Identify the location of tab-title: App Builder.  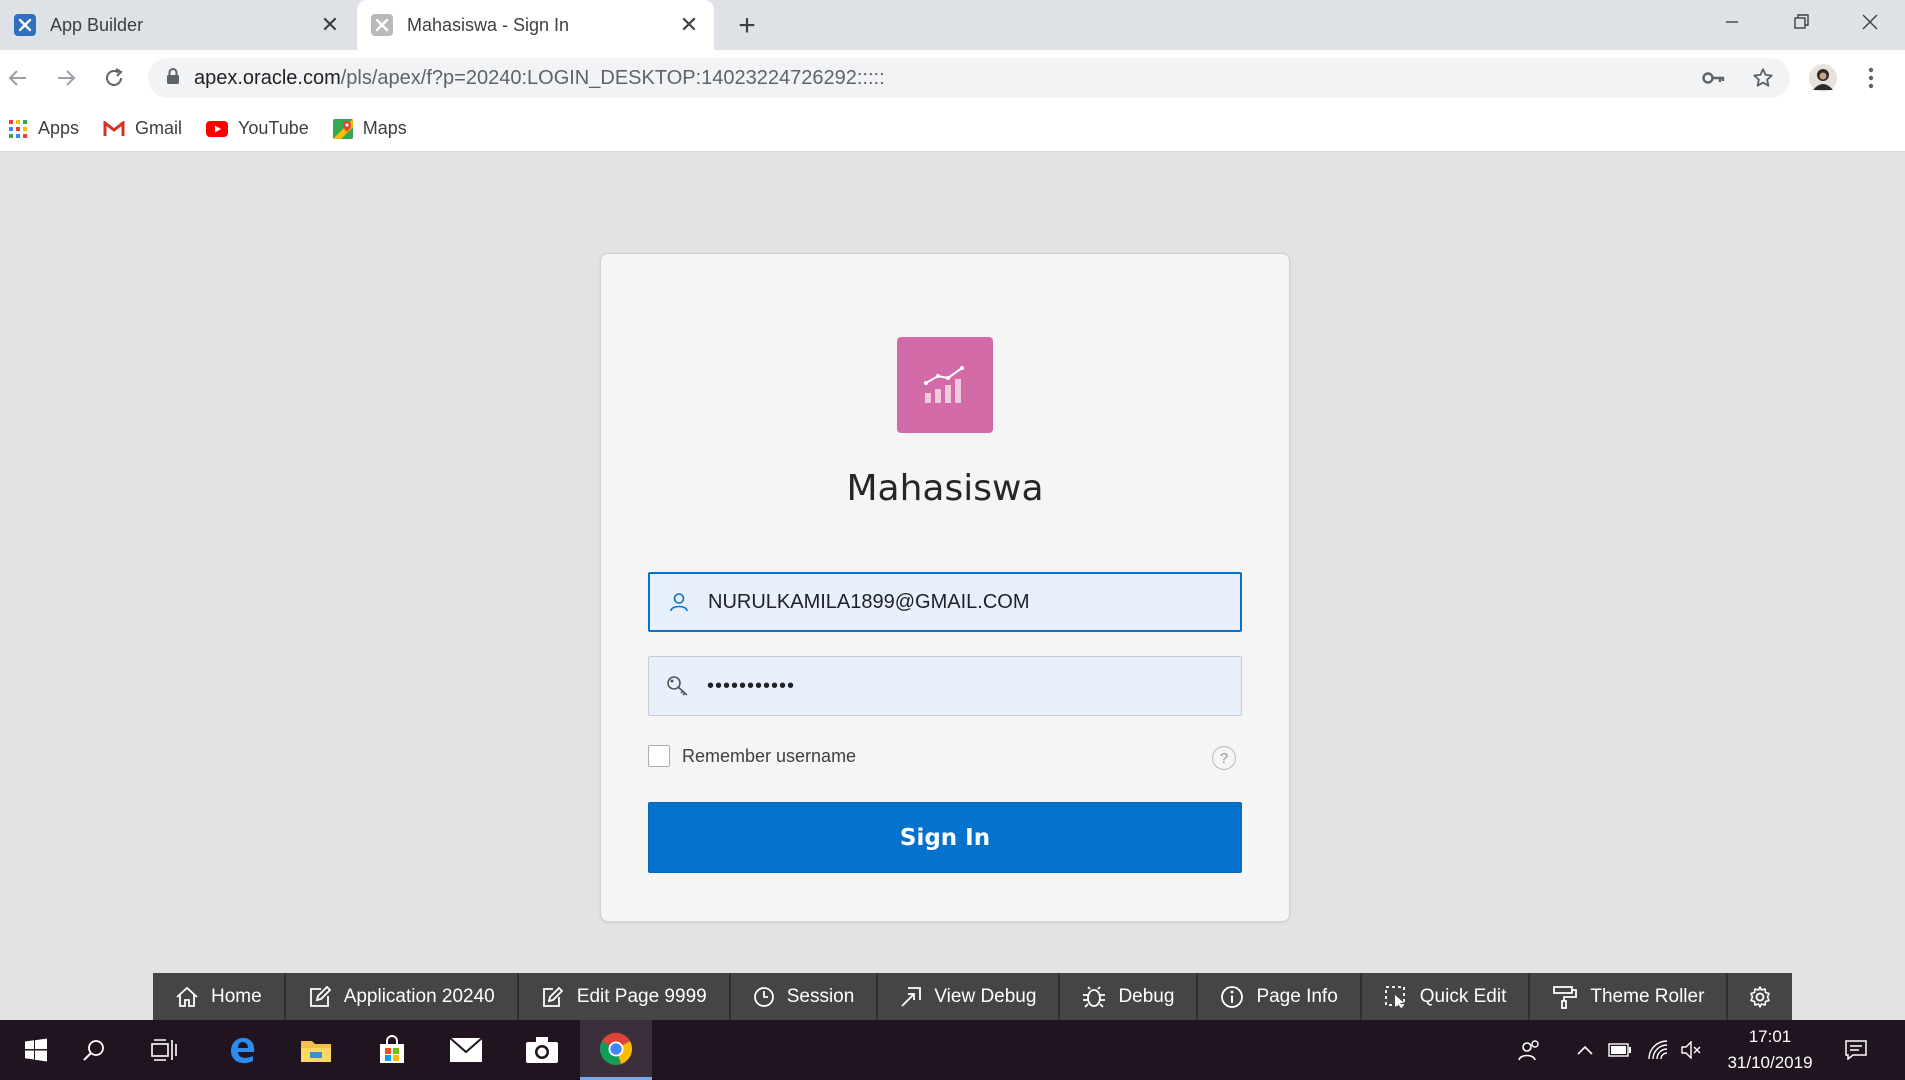
(97, 24).